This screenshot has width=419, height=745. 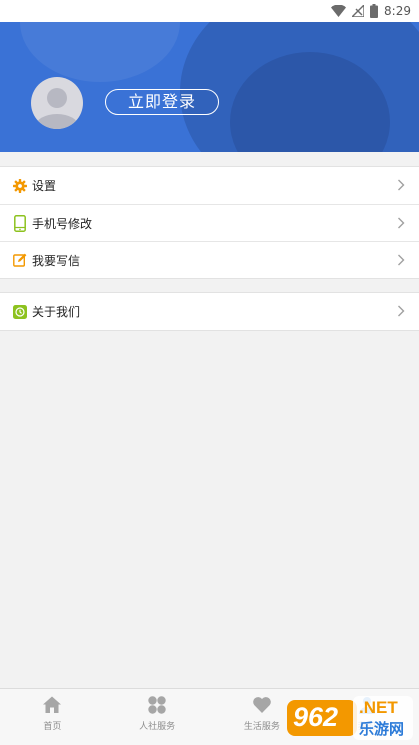 I want to click on grid-clover-icon, so click(x=157, y=705).